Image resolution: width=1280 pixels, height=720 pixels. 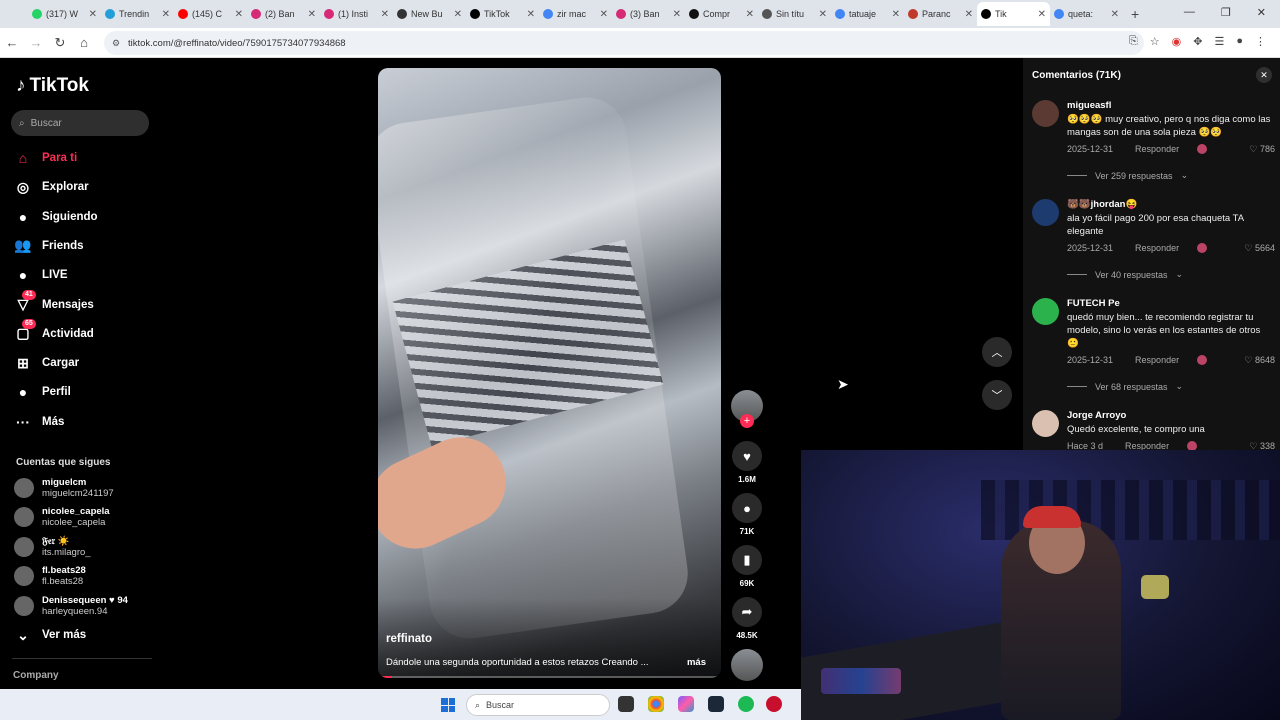 What do you see at coordinates (747, 421) in the screenshot?
I see `follow-plus-icon: +` at bounding box center [747, 421].